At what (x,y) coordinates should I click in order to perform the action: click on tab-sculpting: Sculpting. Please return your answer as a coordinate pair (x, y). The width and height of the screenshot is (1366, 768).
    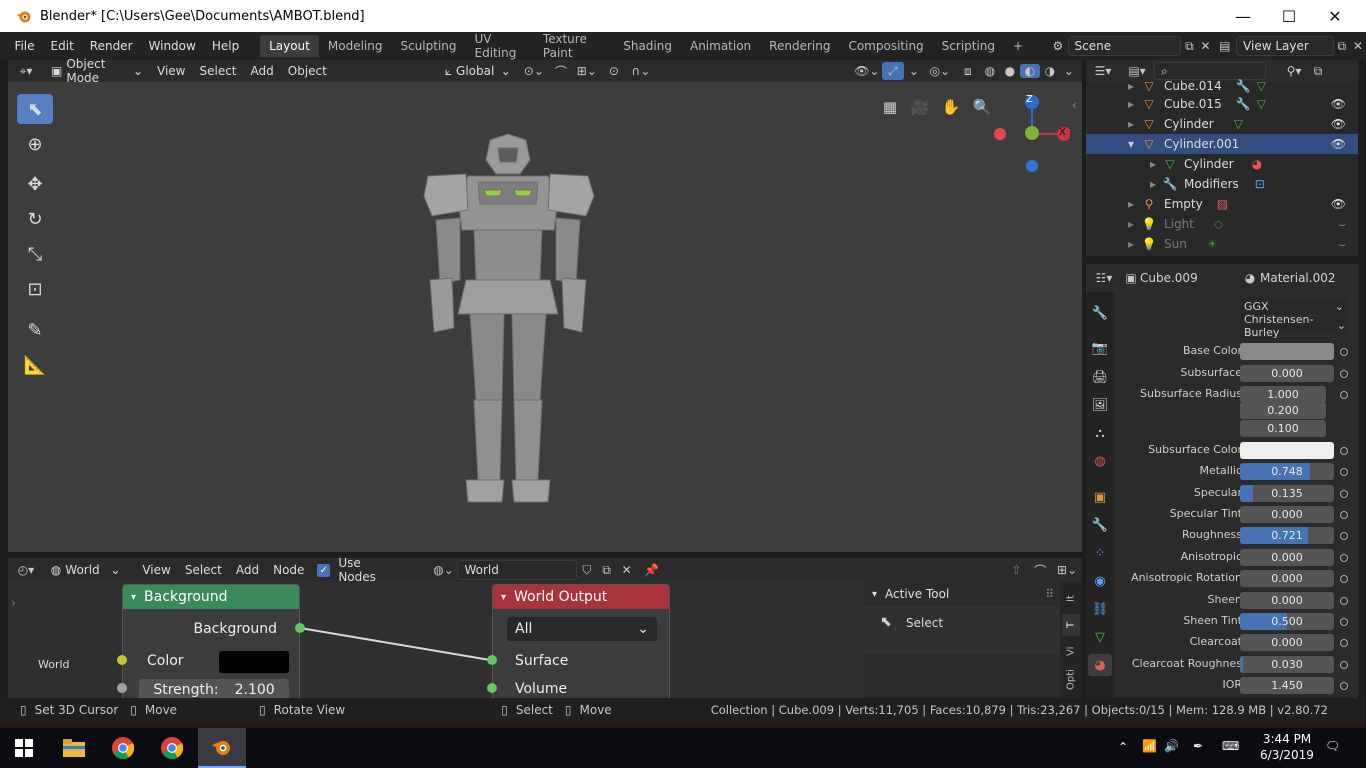
    Looking at the image, I should click on (428, 46).